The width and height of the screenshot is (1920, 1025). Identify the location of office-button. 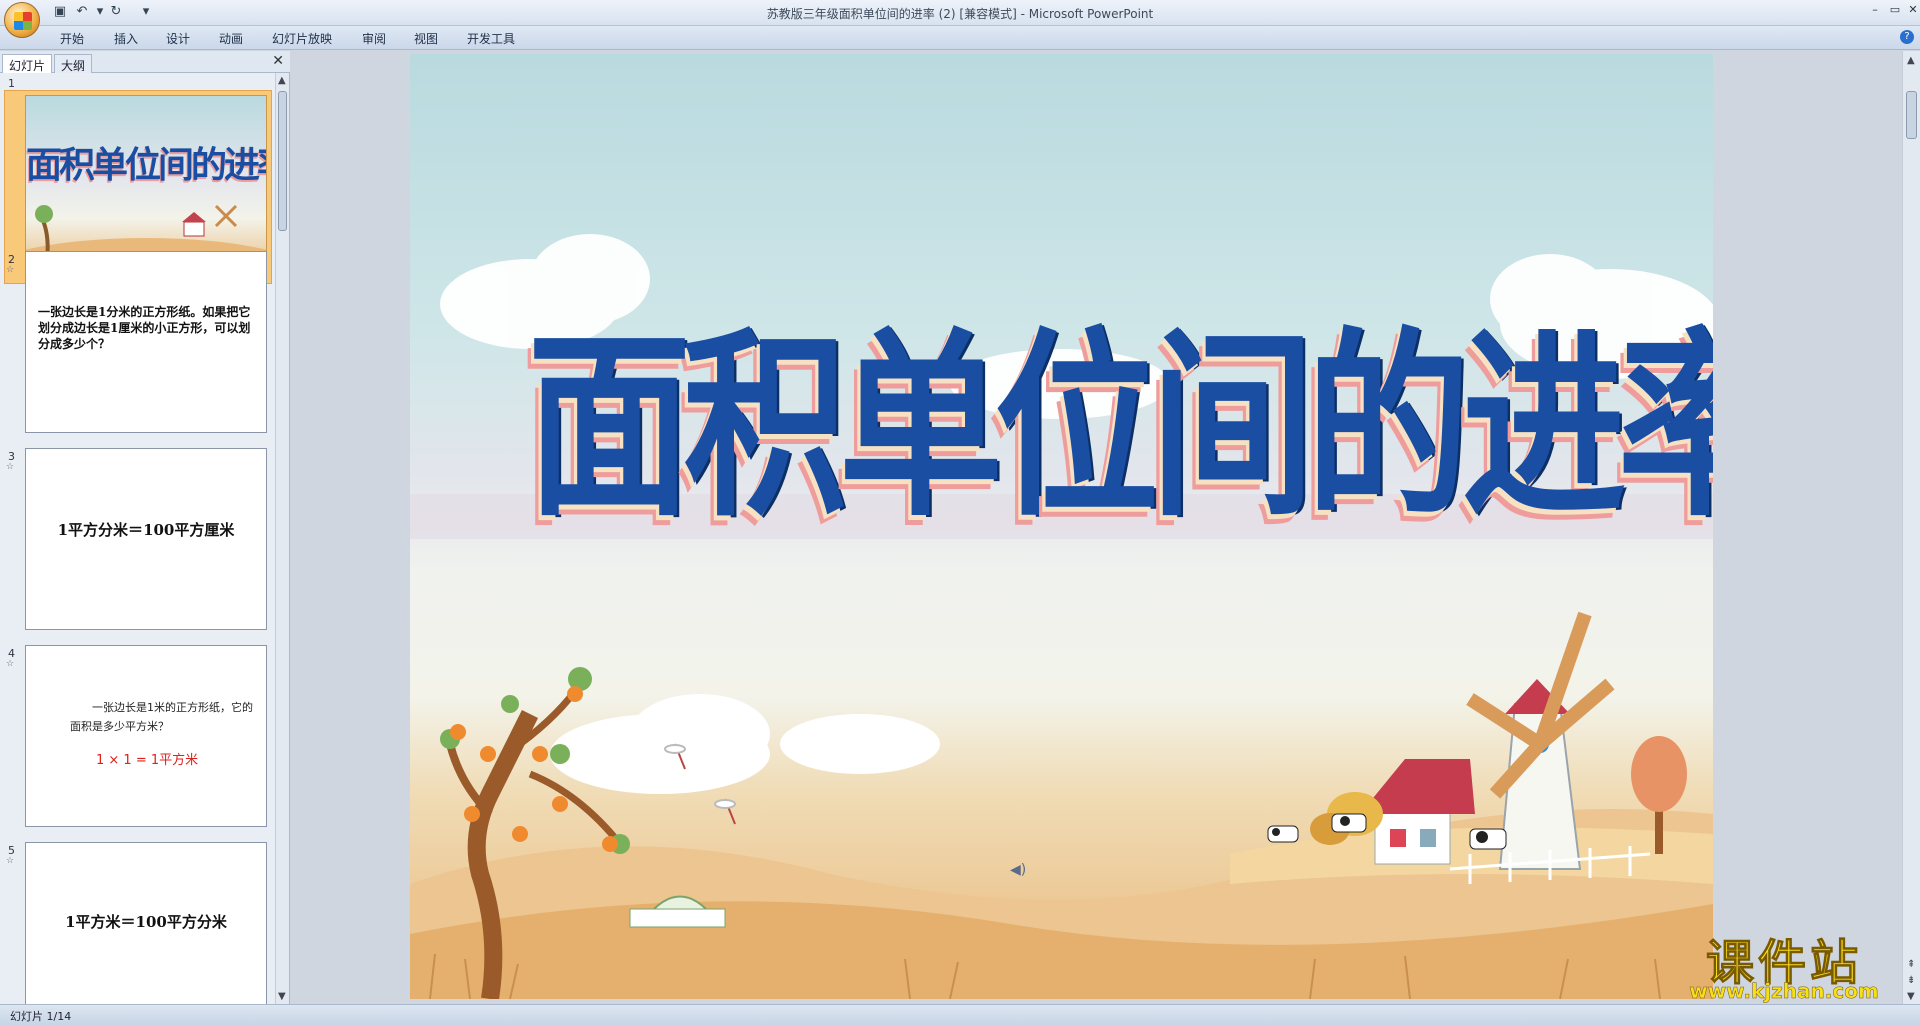
(22, 20).